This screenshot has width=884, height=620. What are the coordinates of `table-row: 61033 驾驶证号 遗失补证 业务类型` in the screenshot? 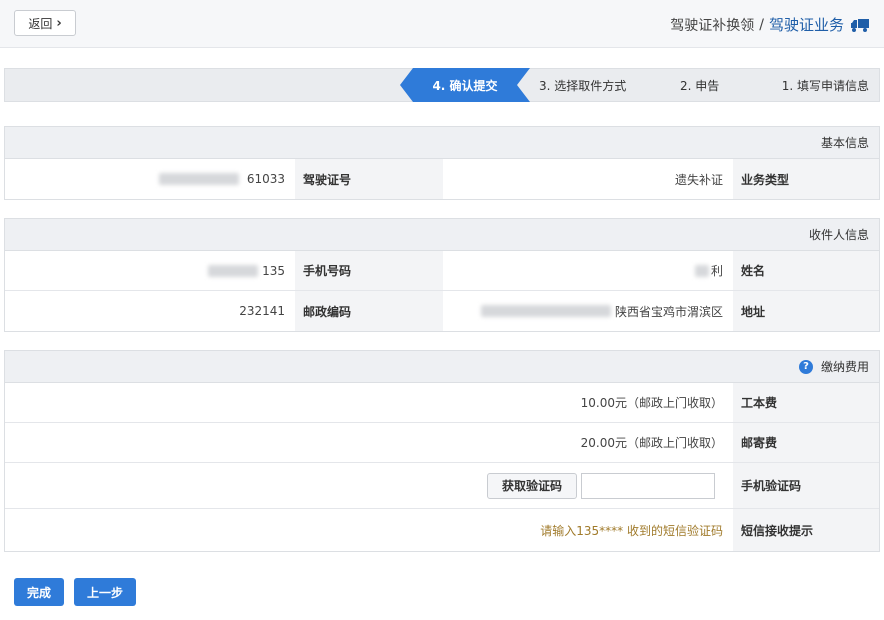 It's located at (442, 179).